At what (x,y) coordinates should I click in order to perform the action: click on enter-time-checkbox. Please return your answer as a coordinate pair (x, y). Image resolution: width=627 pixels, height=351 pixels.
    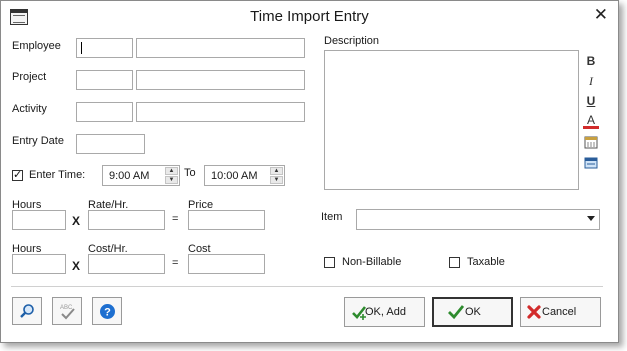
    Looking at the image, I should click on (17, 174).